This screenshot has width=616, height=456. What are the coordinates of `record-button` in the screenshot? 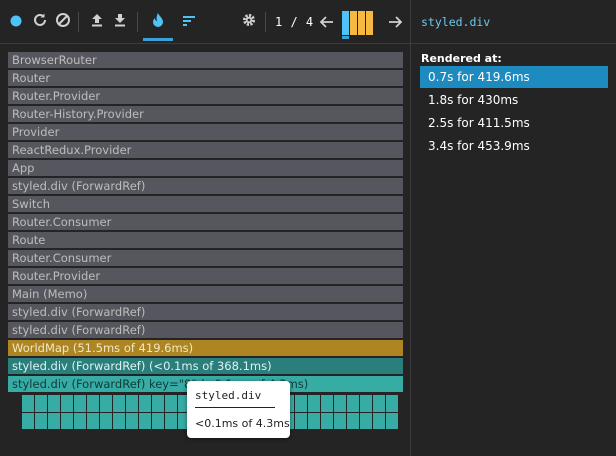 It's located at (16, 22).